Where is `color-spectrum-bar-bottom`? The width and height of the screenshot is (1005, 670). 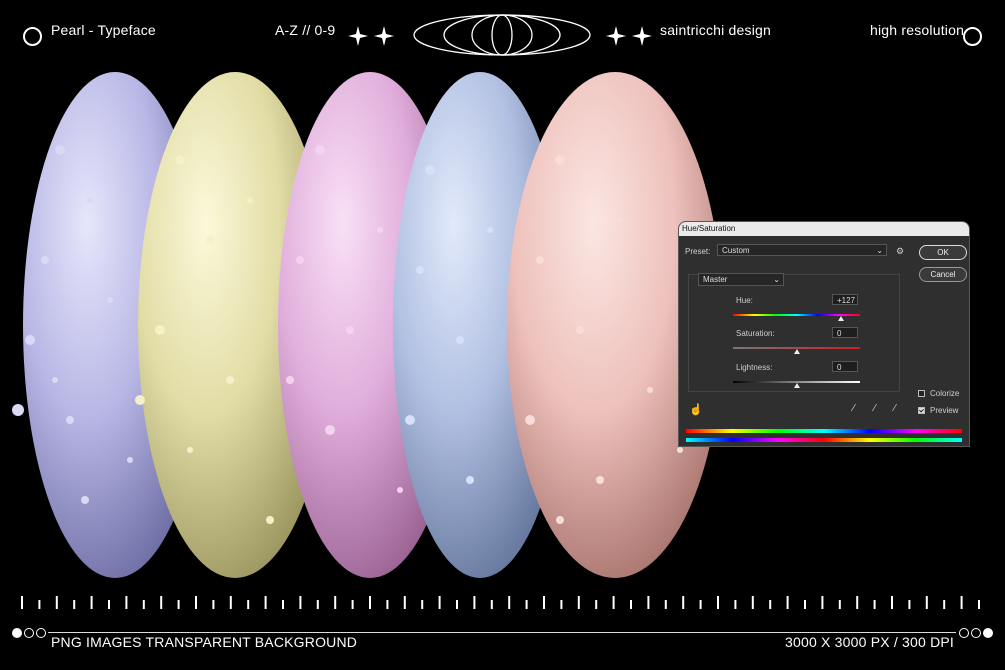 color-spectrum-bar-bottom is located at coordinates (824, 440).